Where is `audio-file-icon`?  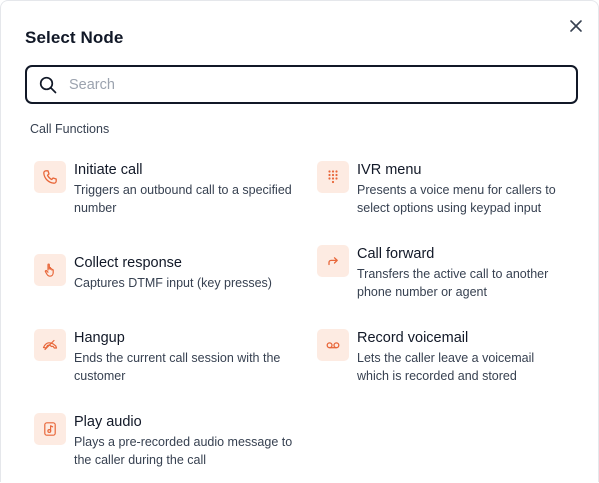
audio-file-icon is located at coordinates (50, 429).